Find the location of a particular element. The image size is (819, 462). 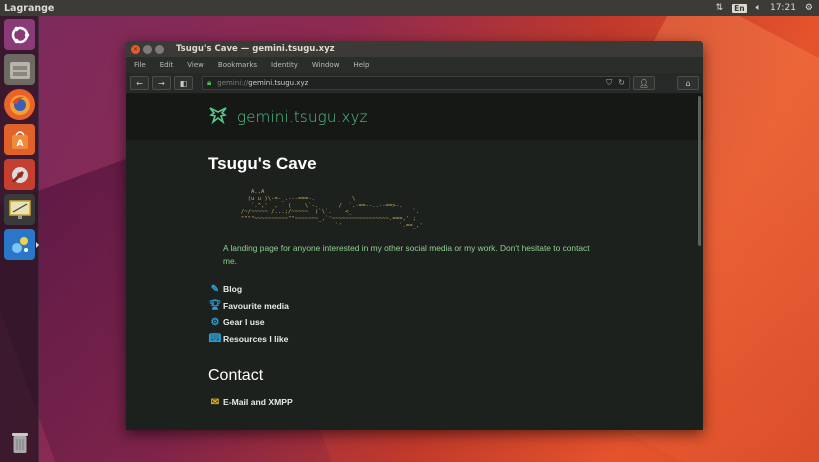

system-settings-icon is located at coordinates (19, 174).